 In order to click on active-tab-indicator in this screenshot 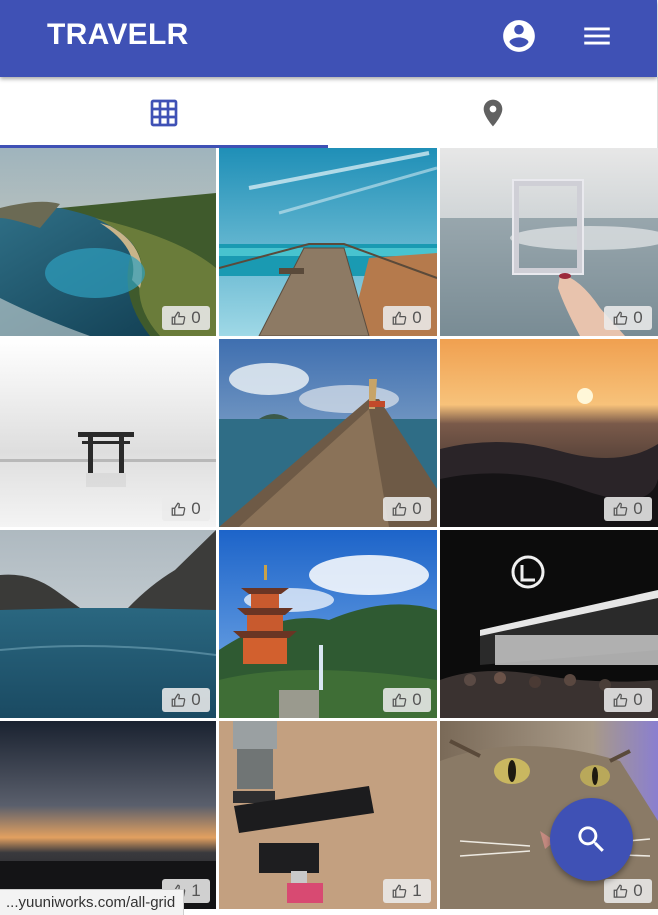, I will do `click(164, 146)`.